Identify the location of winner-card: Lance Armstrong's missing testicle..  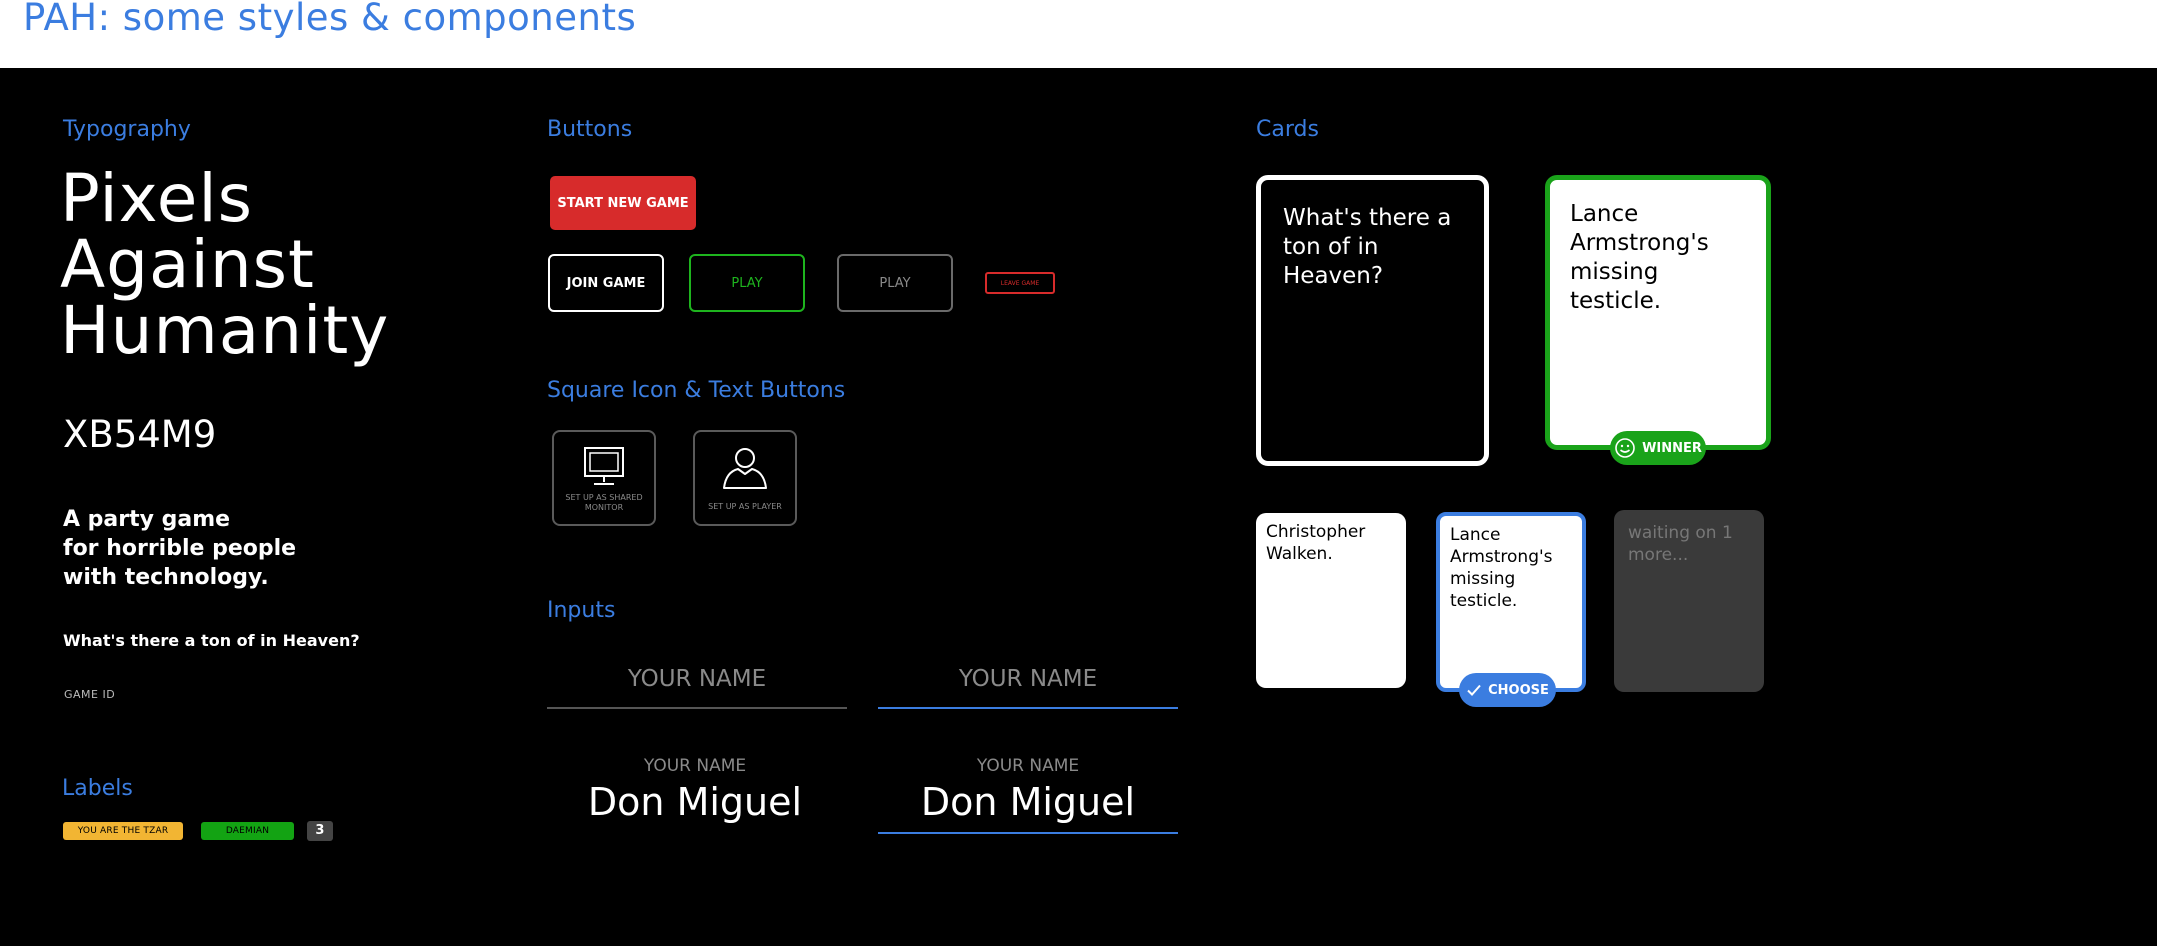
(1658, 312).